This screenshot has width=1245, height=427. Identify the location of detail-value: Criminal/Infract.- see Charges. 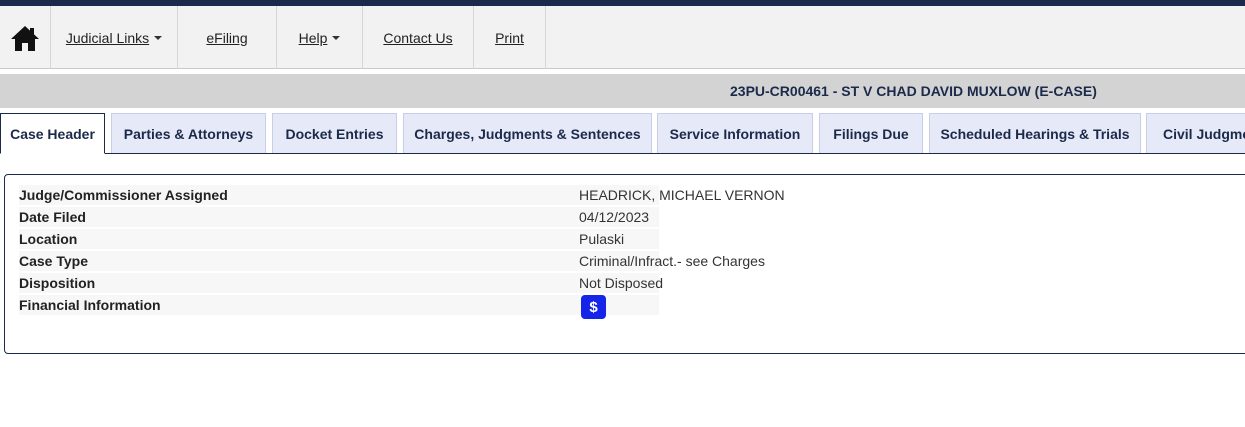
(672, 261).